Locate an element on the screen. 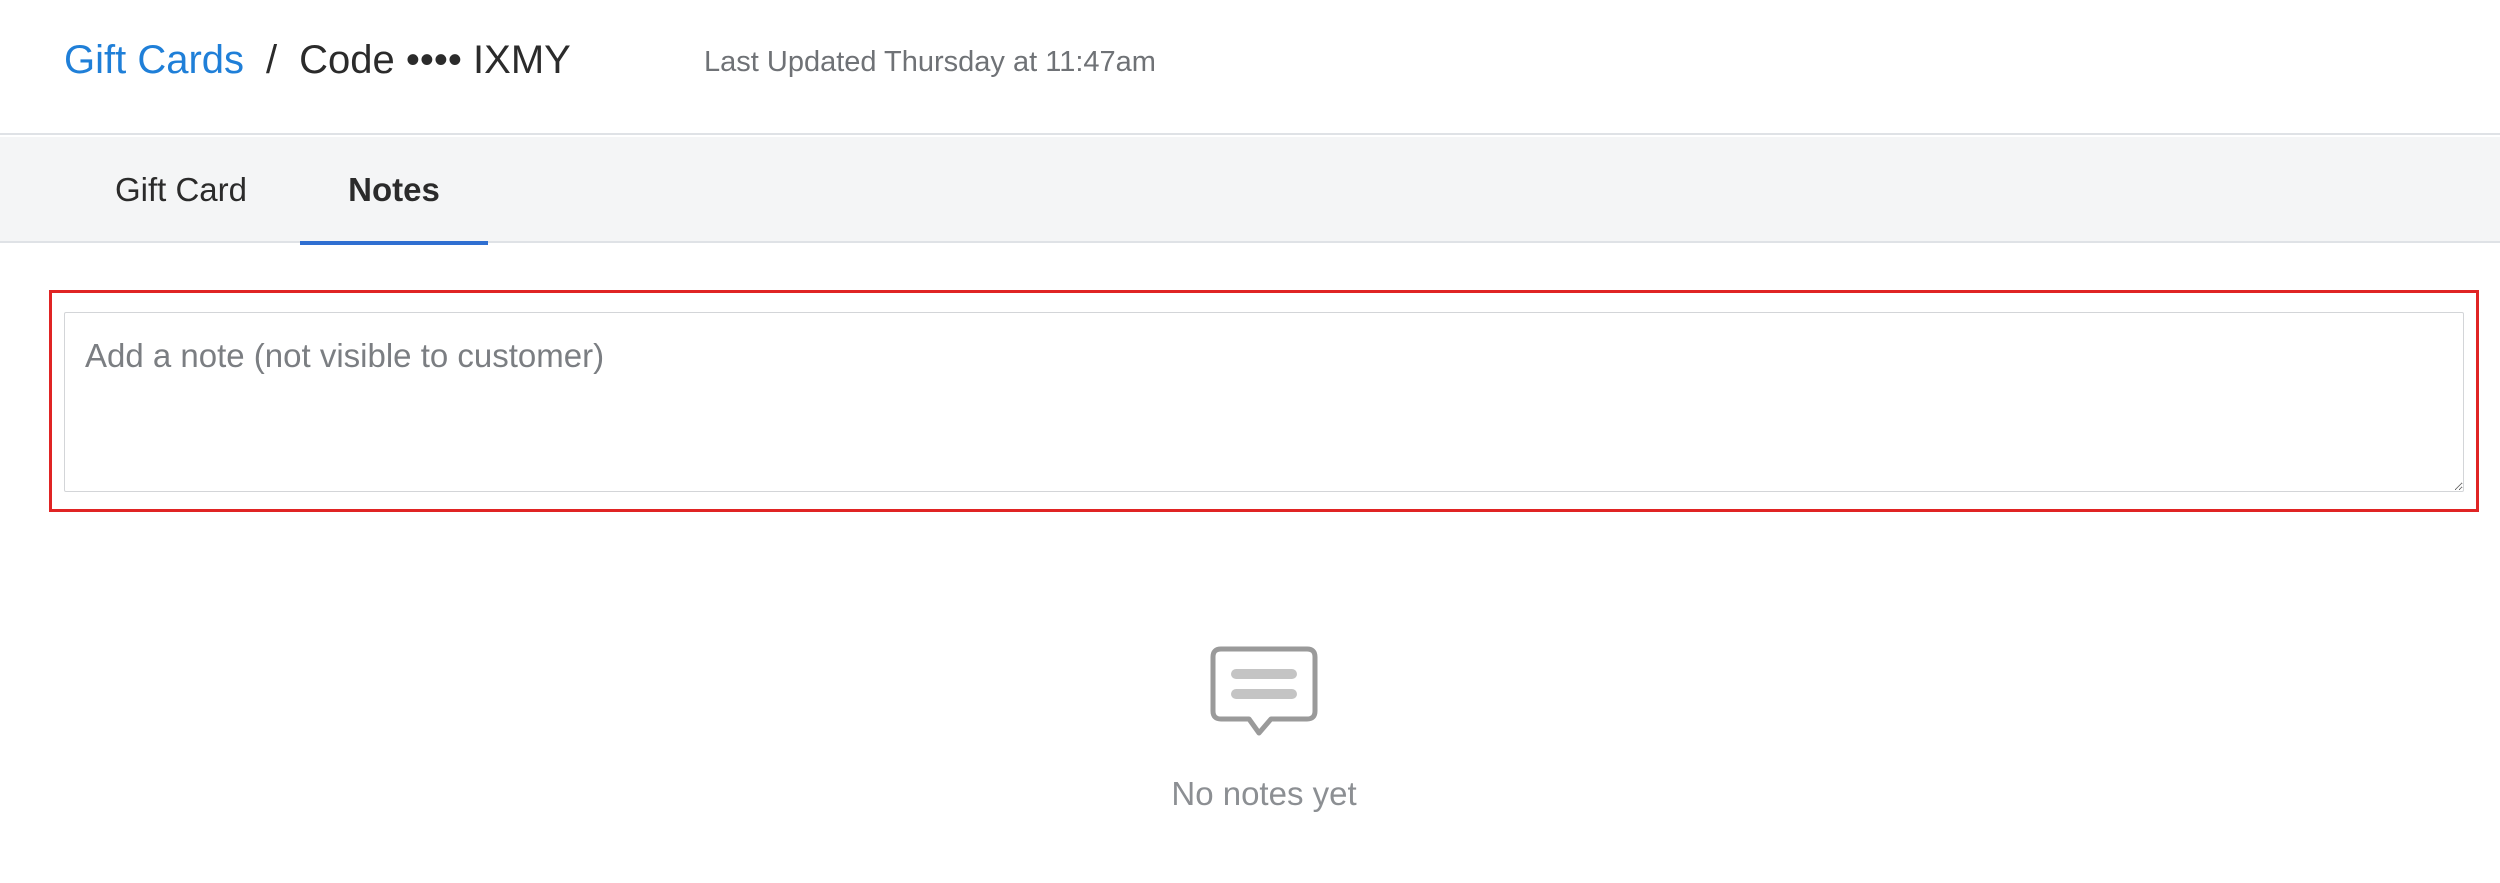  speech-bubble-icon is located at coordinates (1264, 691).